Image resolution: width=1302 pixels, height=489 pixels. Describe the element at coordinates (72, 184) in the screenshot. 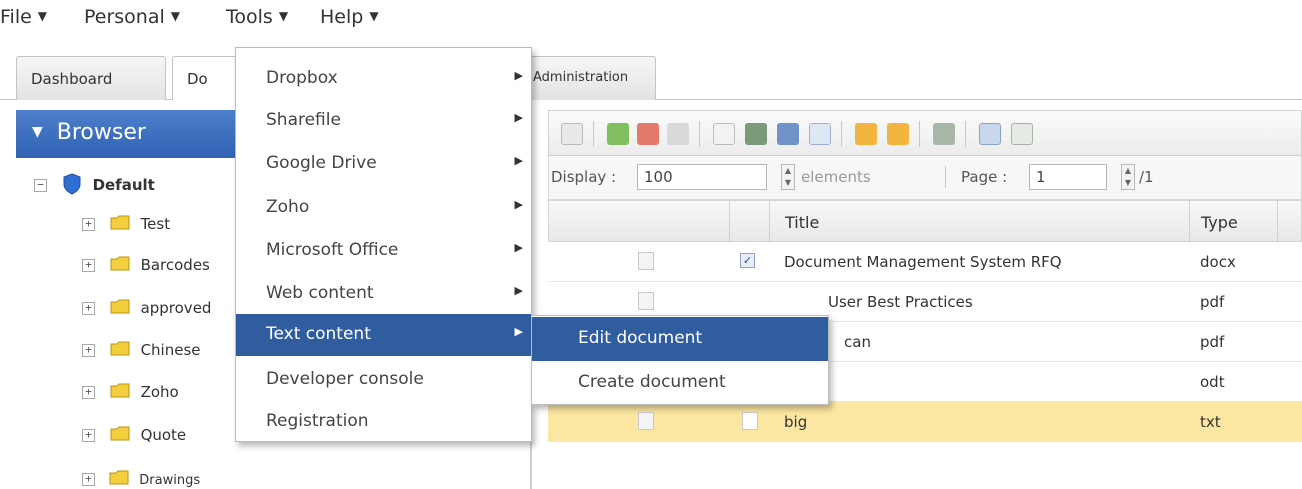

I see `shield-icon` at that location.